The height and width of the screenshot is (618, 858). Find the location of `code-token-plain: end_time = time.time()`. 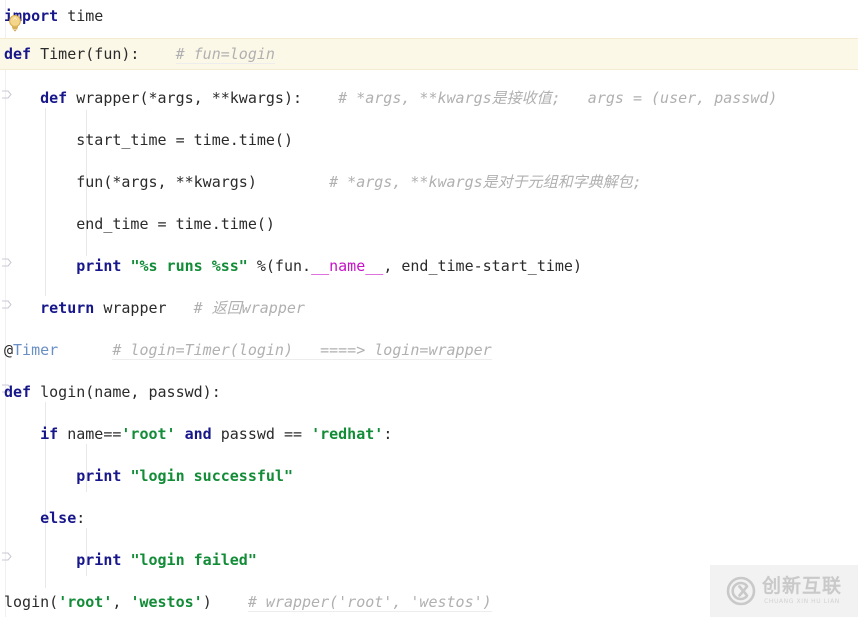

code-token-plain: end_time = time.time() is located at coordinates (139, 224).